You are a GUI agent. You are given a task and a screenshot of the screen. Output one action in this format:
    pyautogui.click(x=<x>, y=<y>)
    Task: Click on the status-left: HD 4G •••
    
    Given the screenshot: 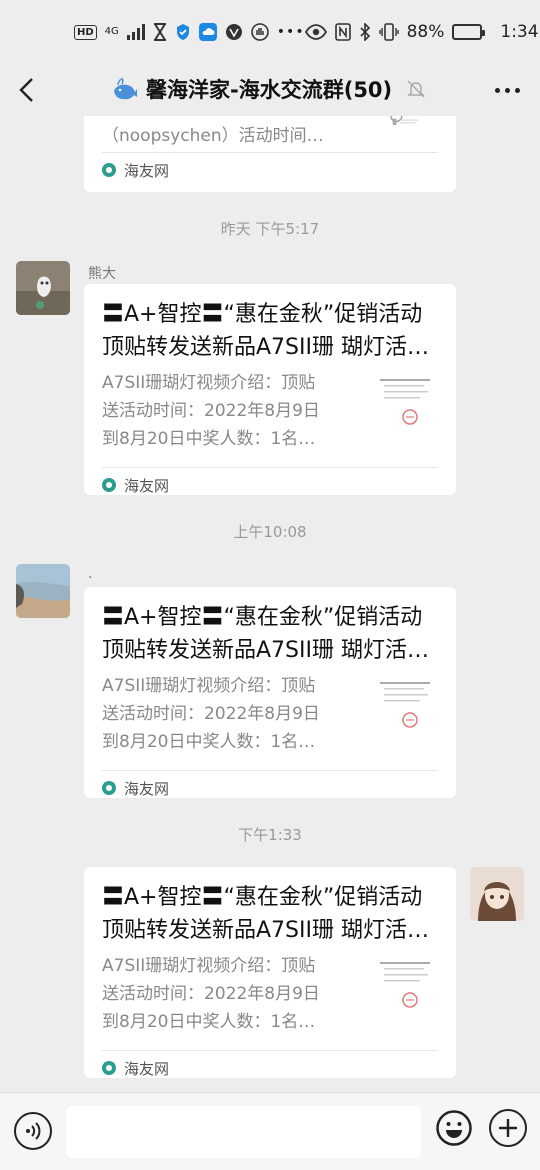 What is the action you would take?
    pyautogui.click(x=189, y=32)
    